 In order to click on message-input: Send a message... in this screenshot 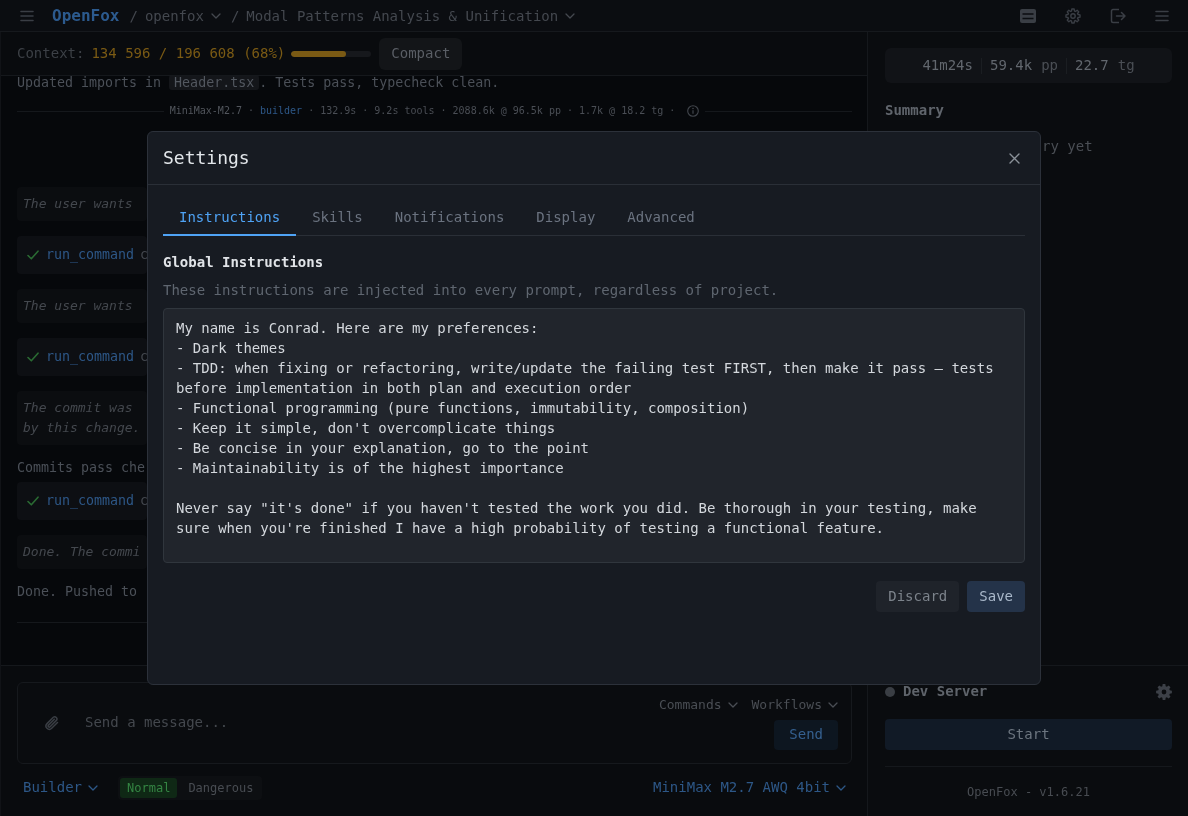, I will do `click(372, 723)`.